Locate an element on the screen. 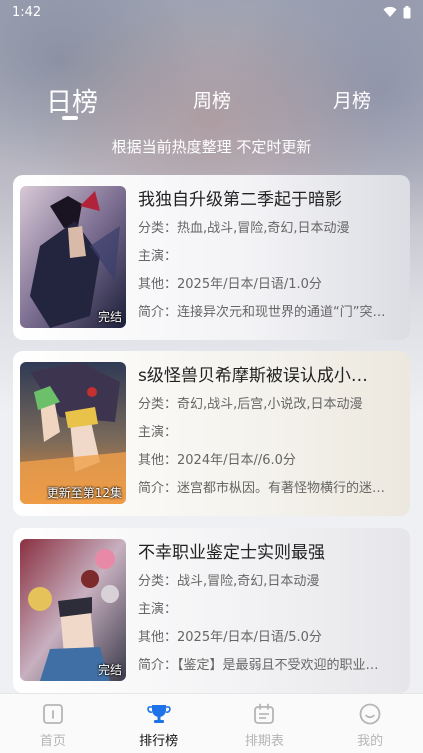  status-badge: 更新至第12集 is located at coordinates (84, 493).